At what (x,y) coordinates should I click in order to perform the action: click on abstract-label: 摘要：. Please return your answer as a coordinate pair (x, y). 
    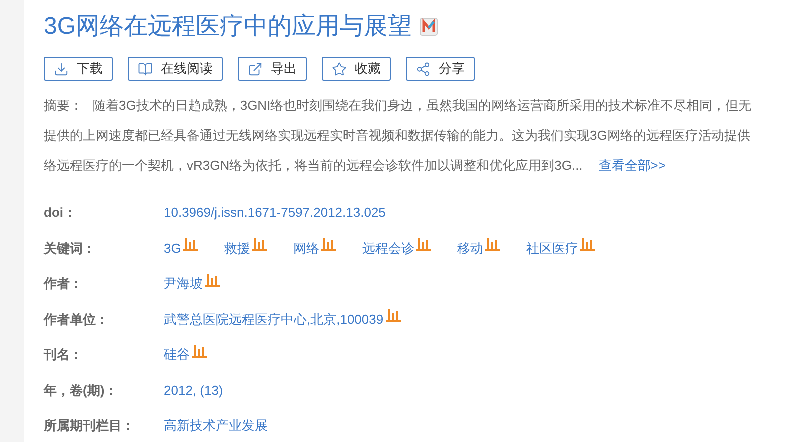
    Looking at the image, I should click on (63, 106).